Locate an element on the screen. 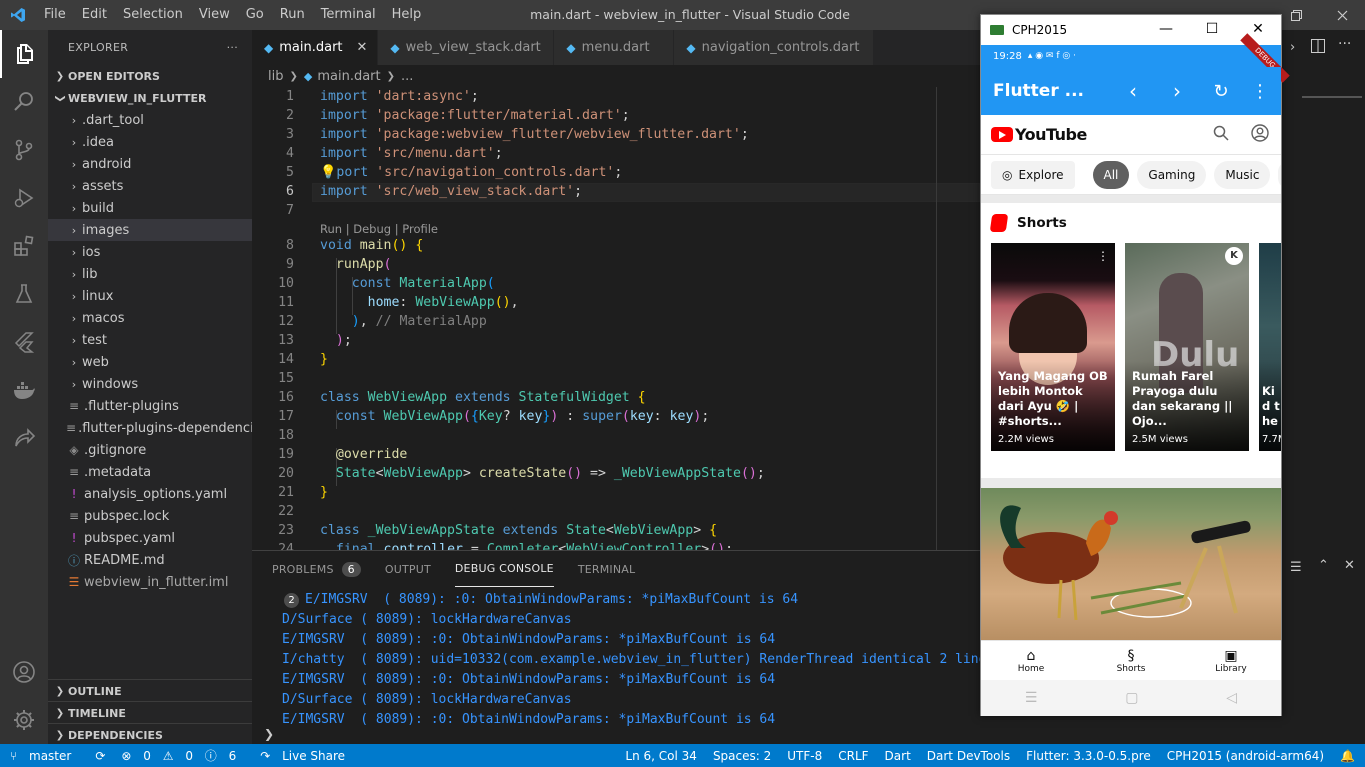  file-item: ≡ .flutter-plugins-dependencies is located at coordinates (158, 428).